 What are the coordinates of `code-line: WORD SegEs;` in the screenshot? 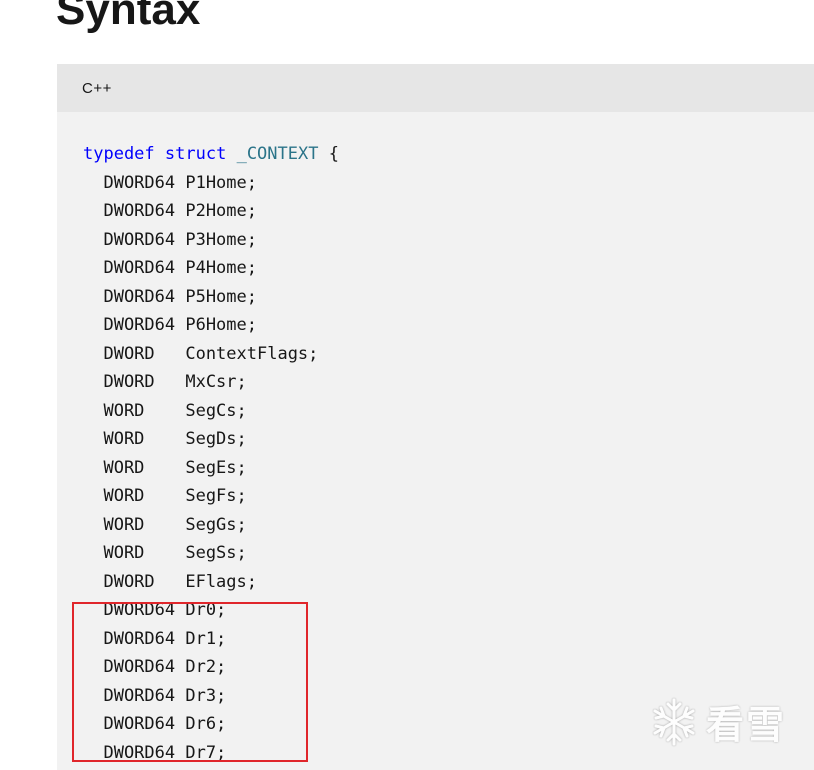 It's located at (211, 468).